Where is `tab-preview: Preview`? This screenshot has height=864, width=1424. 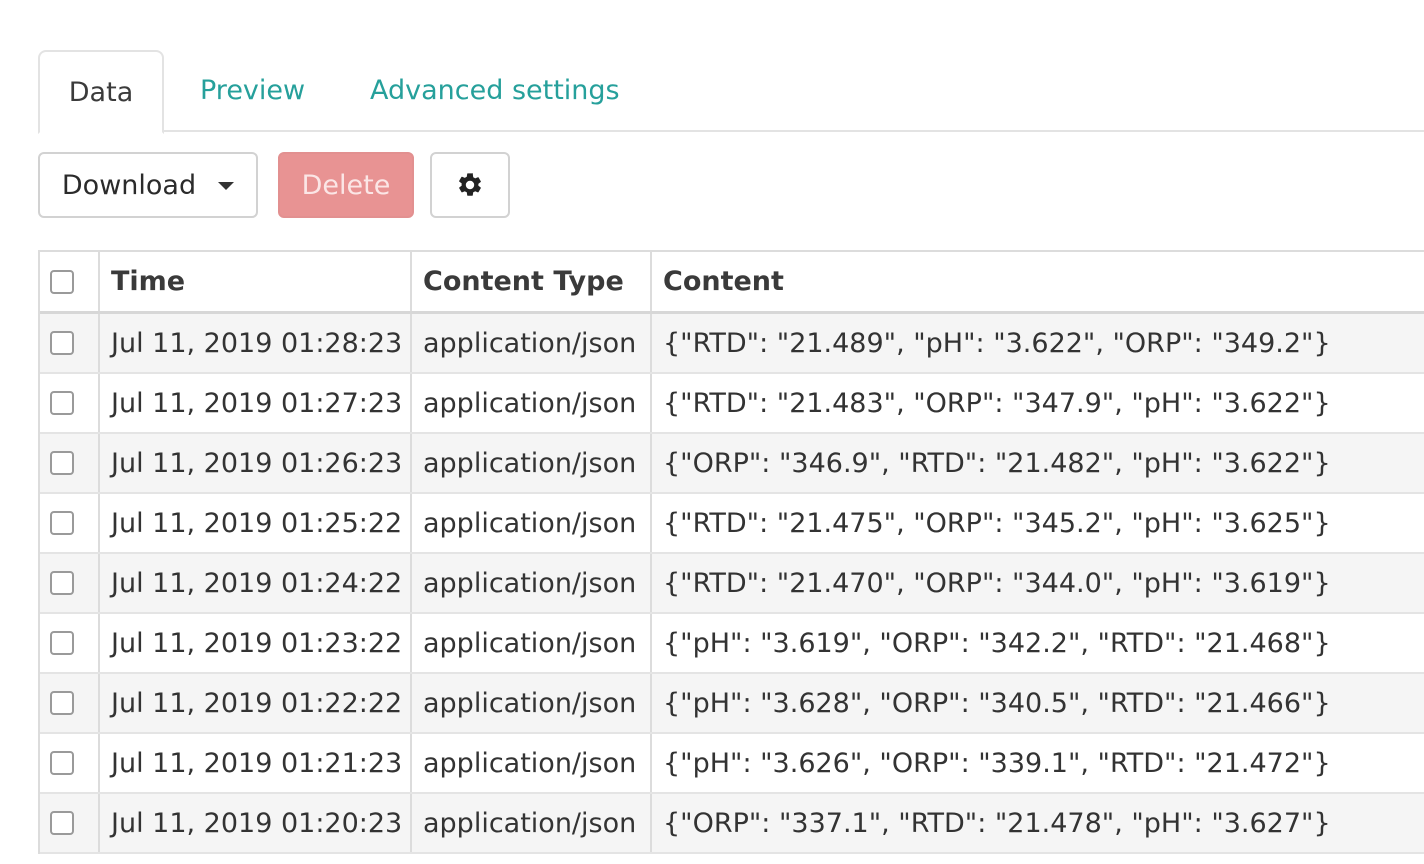
tab-preview: Preview is located at coordinates (252, 91).